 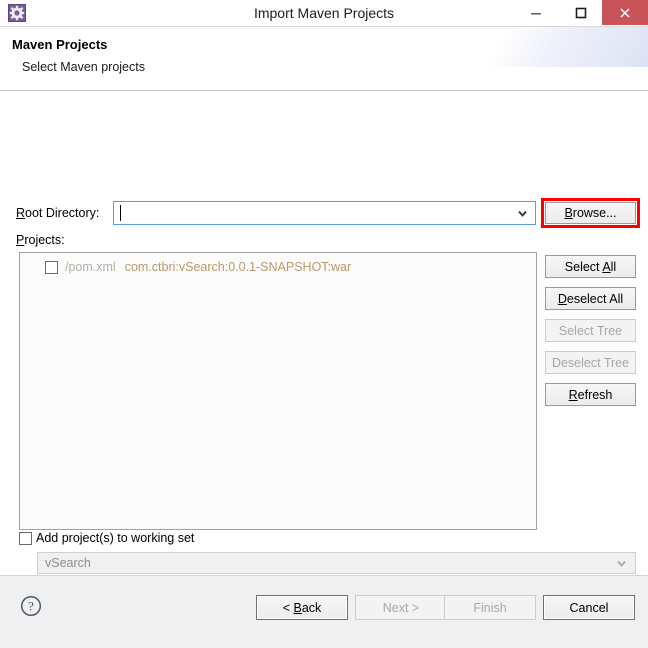 What do you see at coordinates (238, 267) in the screenshot?
I see `project-coordinates: com.ctbri:vSearch:0.0.1-SNAPSHOT:war` at bounding box center [238, 267].